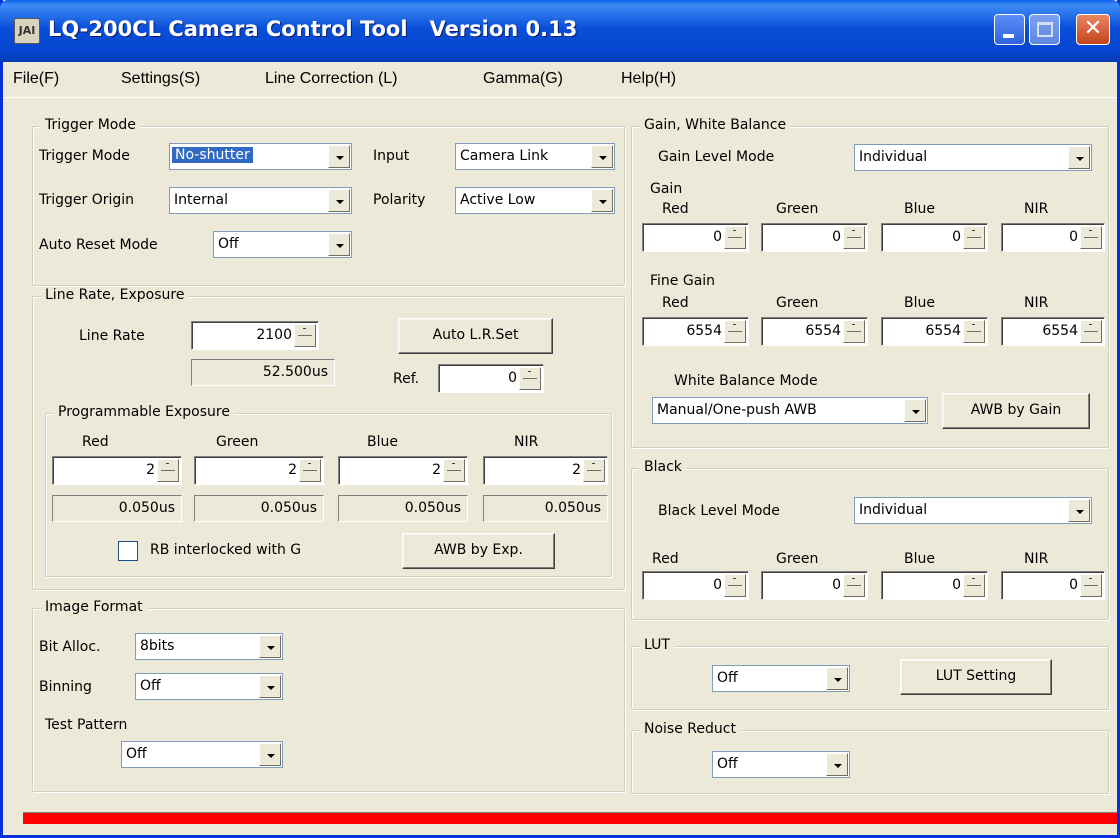  What do you see at coordinates (436, 470) in the screenshot?
I see `exposure-blue-value: 2` at bounding box center [436, 470].